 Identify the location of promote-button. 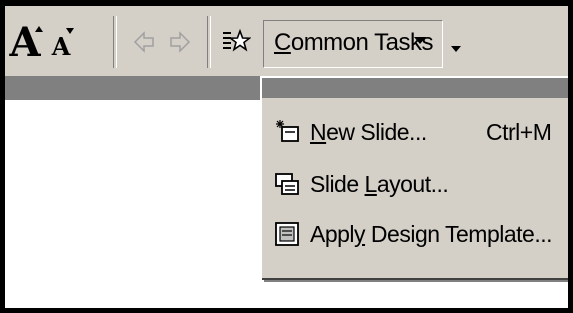
(144, 42).